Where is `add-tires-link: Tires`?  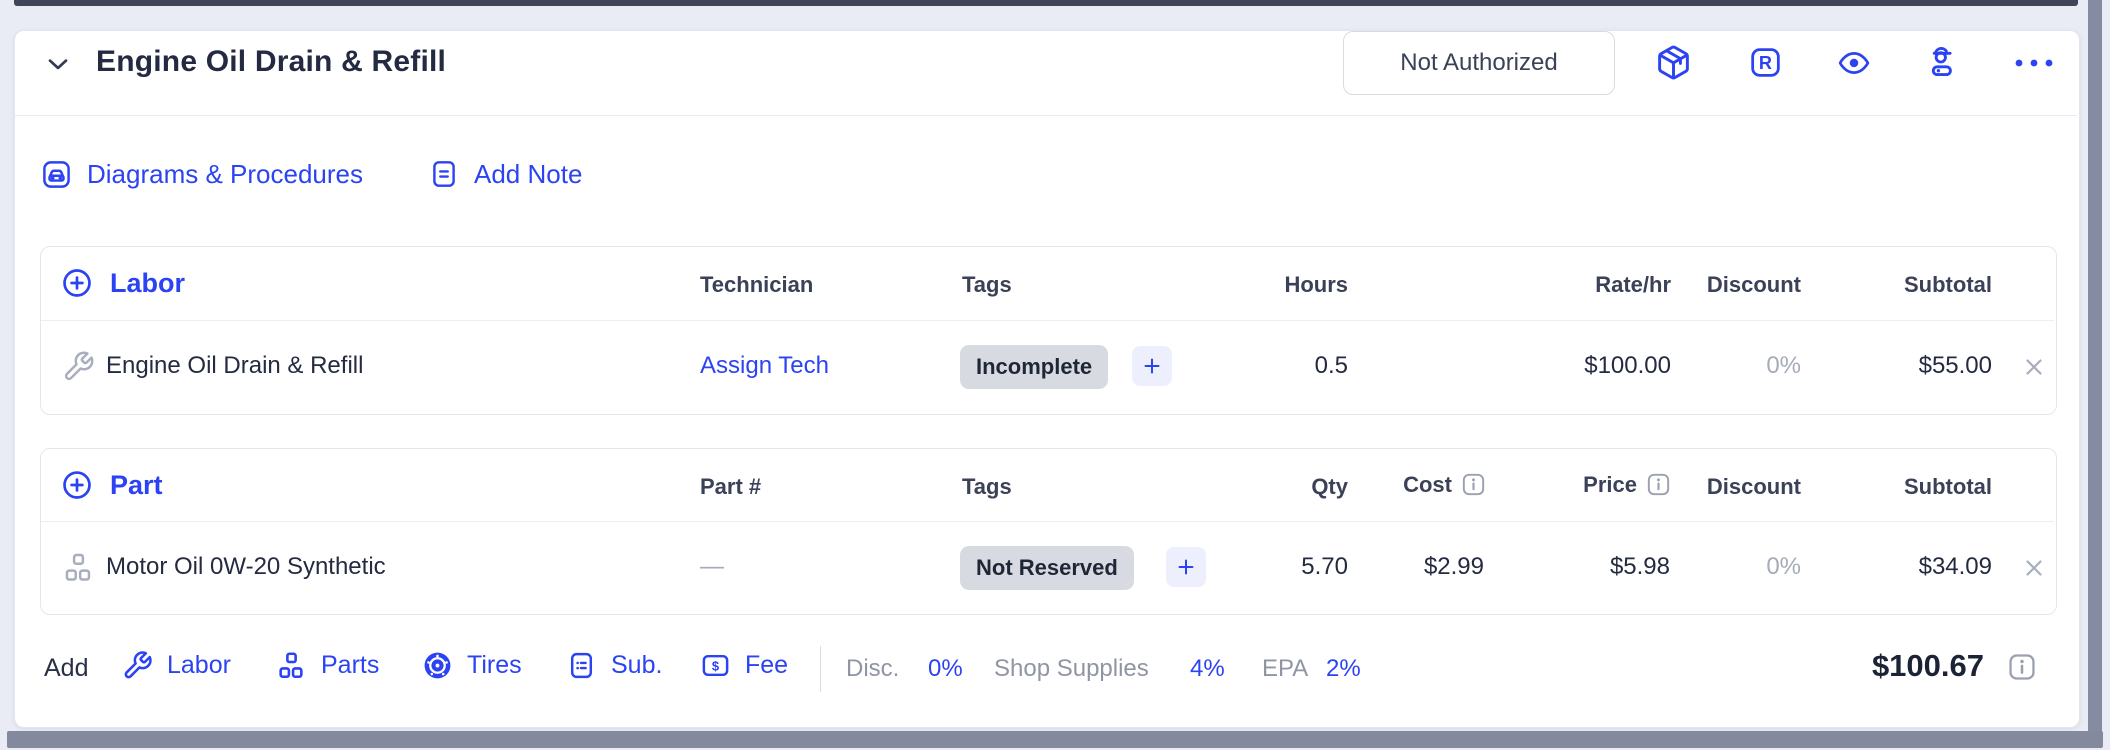 add-tires-link: Tires is located at coordinates (472, 665).